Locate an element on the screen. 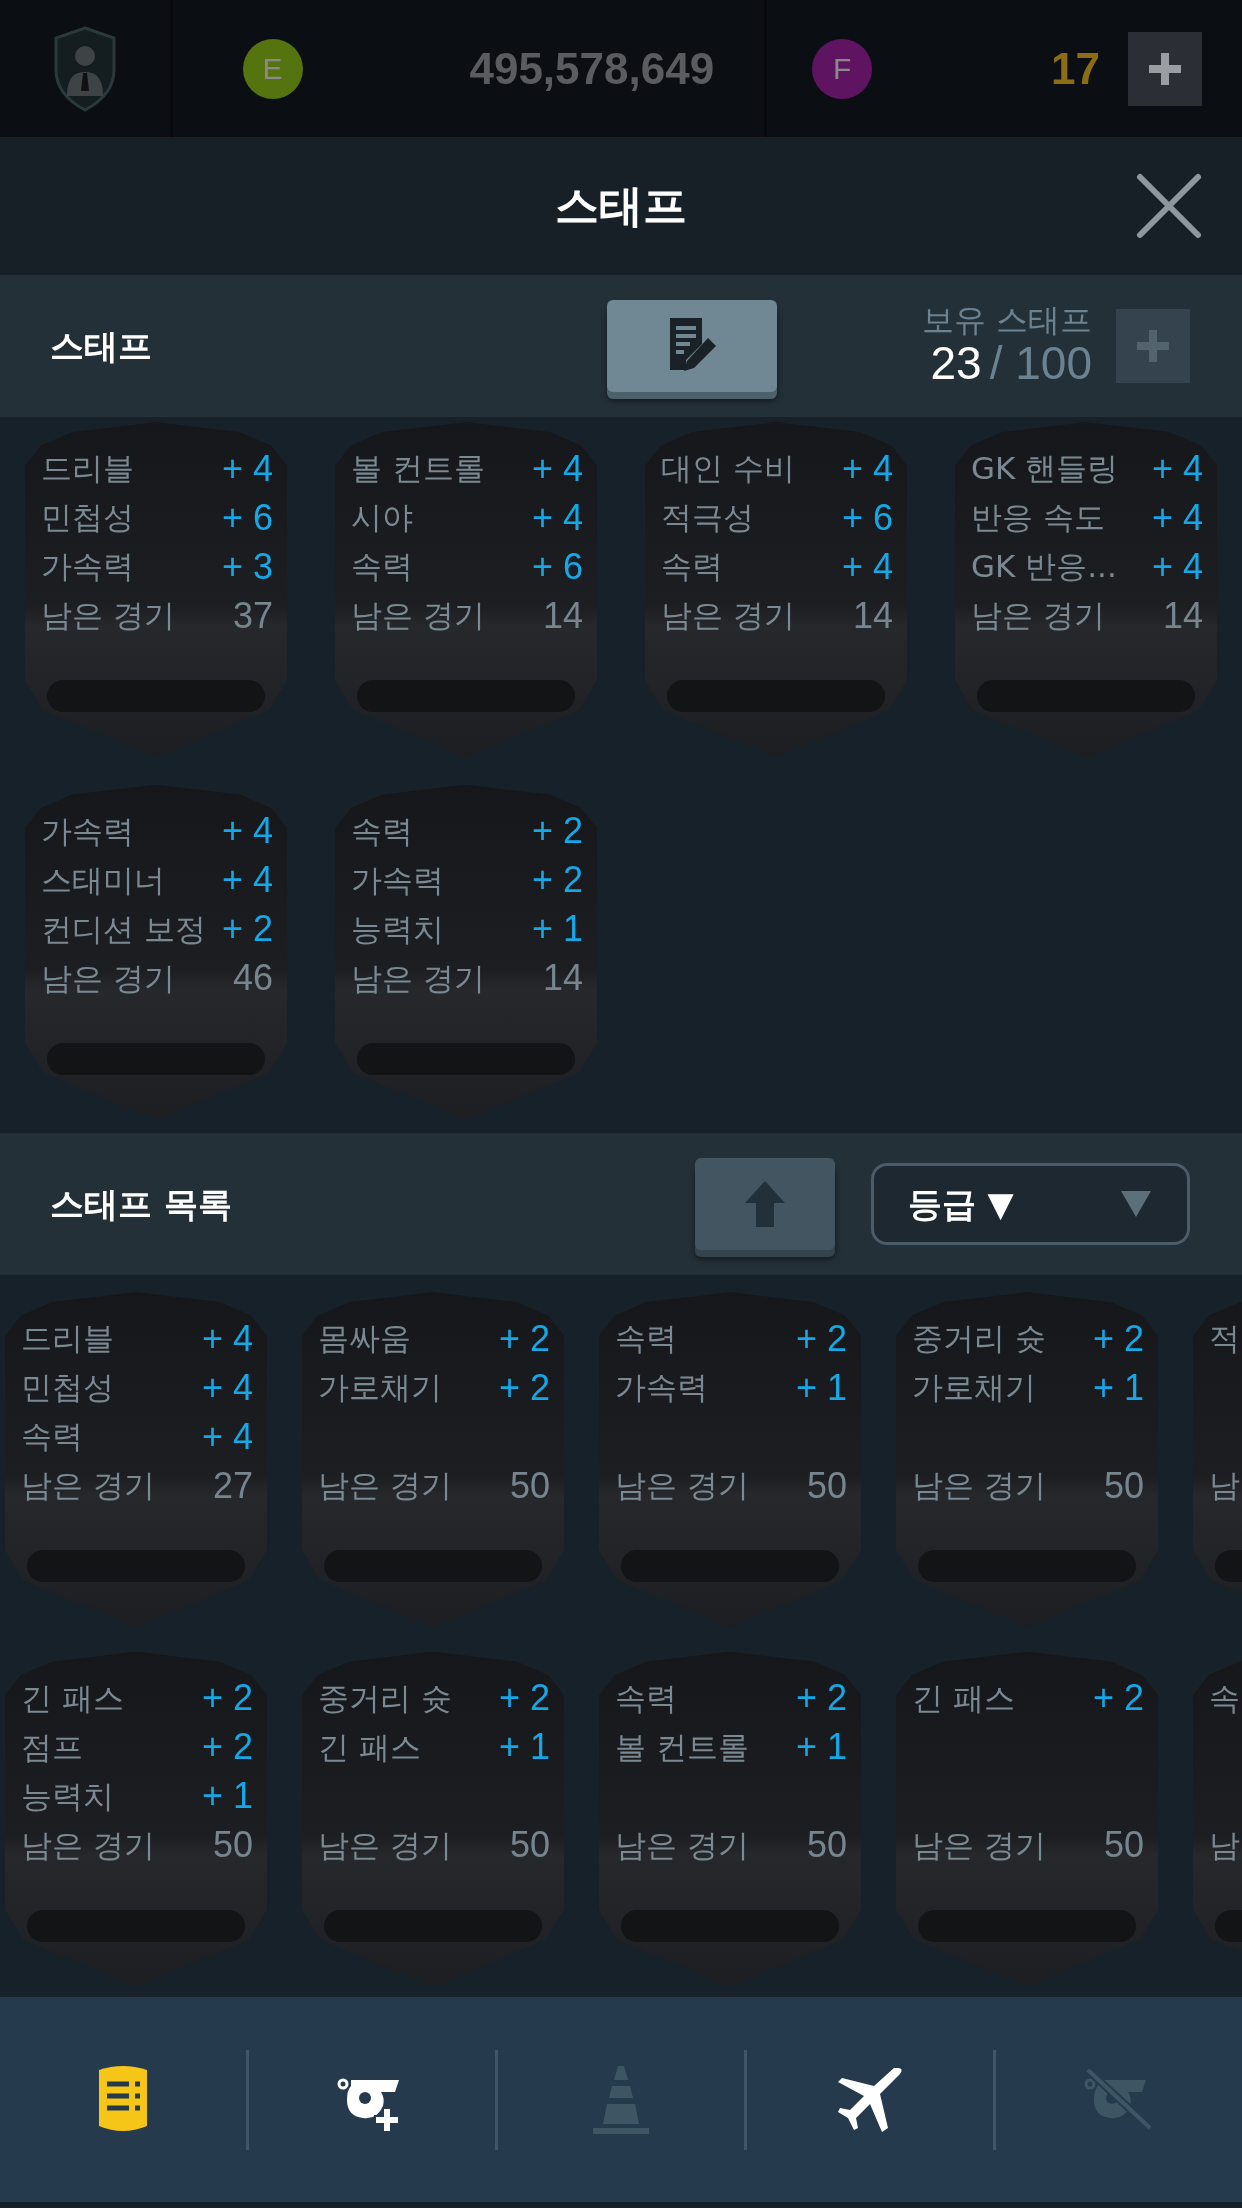 Image resolution: width=1242 pixels, height=2208 pixels. close-icon is located at coordinates (1169, 206).